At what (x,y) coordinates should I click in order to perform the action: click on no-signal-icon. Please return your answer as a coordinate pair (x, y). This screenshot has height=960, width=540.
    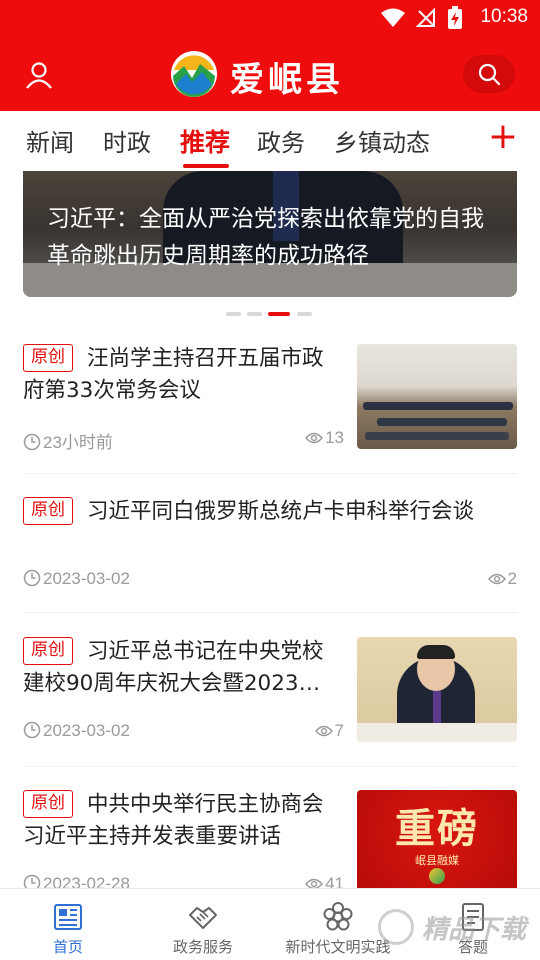
    Looking at the image, I should click on (425, 17).